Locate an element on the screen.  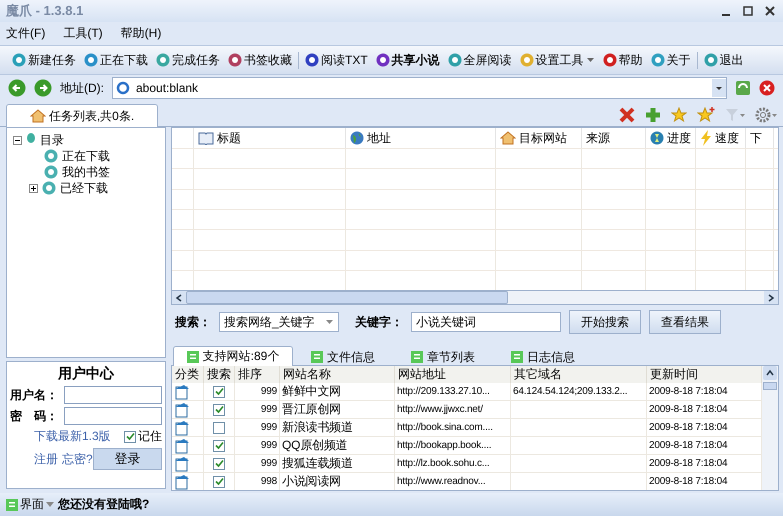
toolbar-button: 阅读TXT is located at coordinates (336, 60).